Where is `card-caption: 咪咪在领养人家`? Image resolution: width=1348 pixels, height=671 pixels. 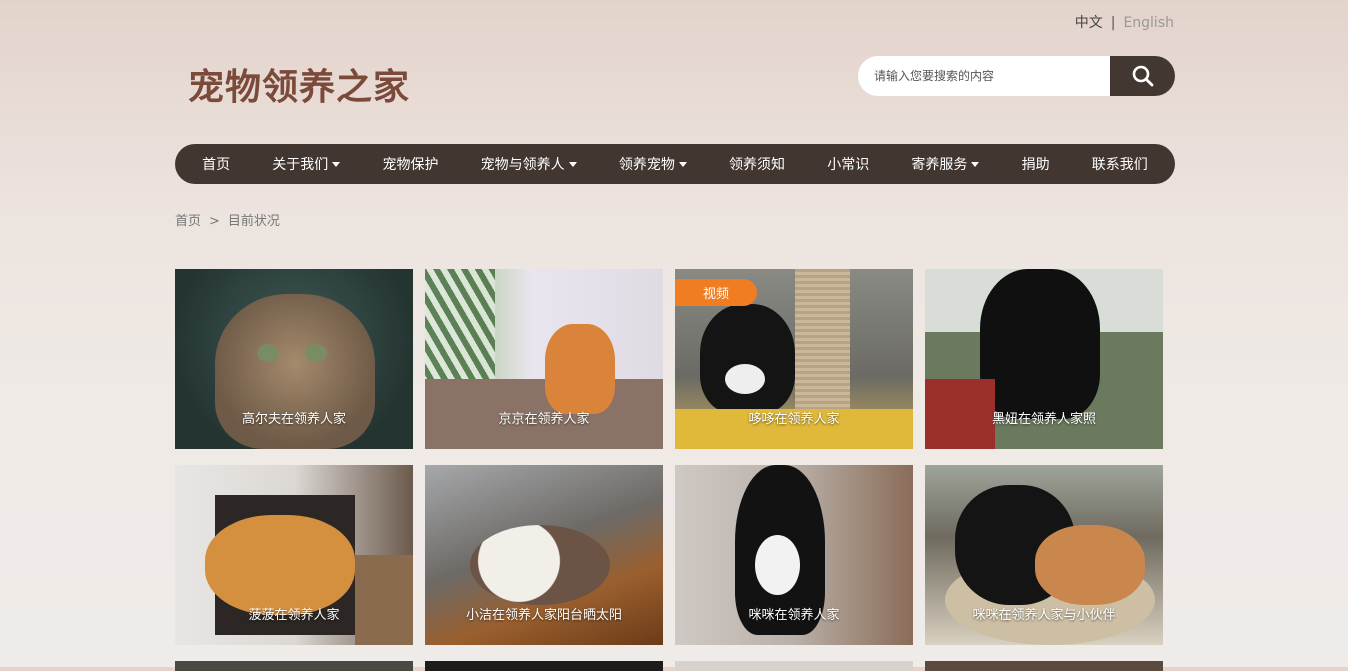
card-caption: 咪咪在领养人家 is located at coordinates (794, 615).